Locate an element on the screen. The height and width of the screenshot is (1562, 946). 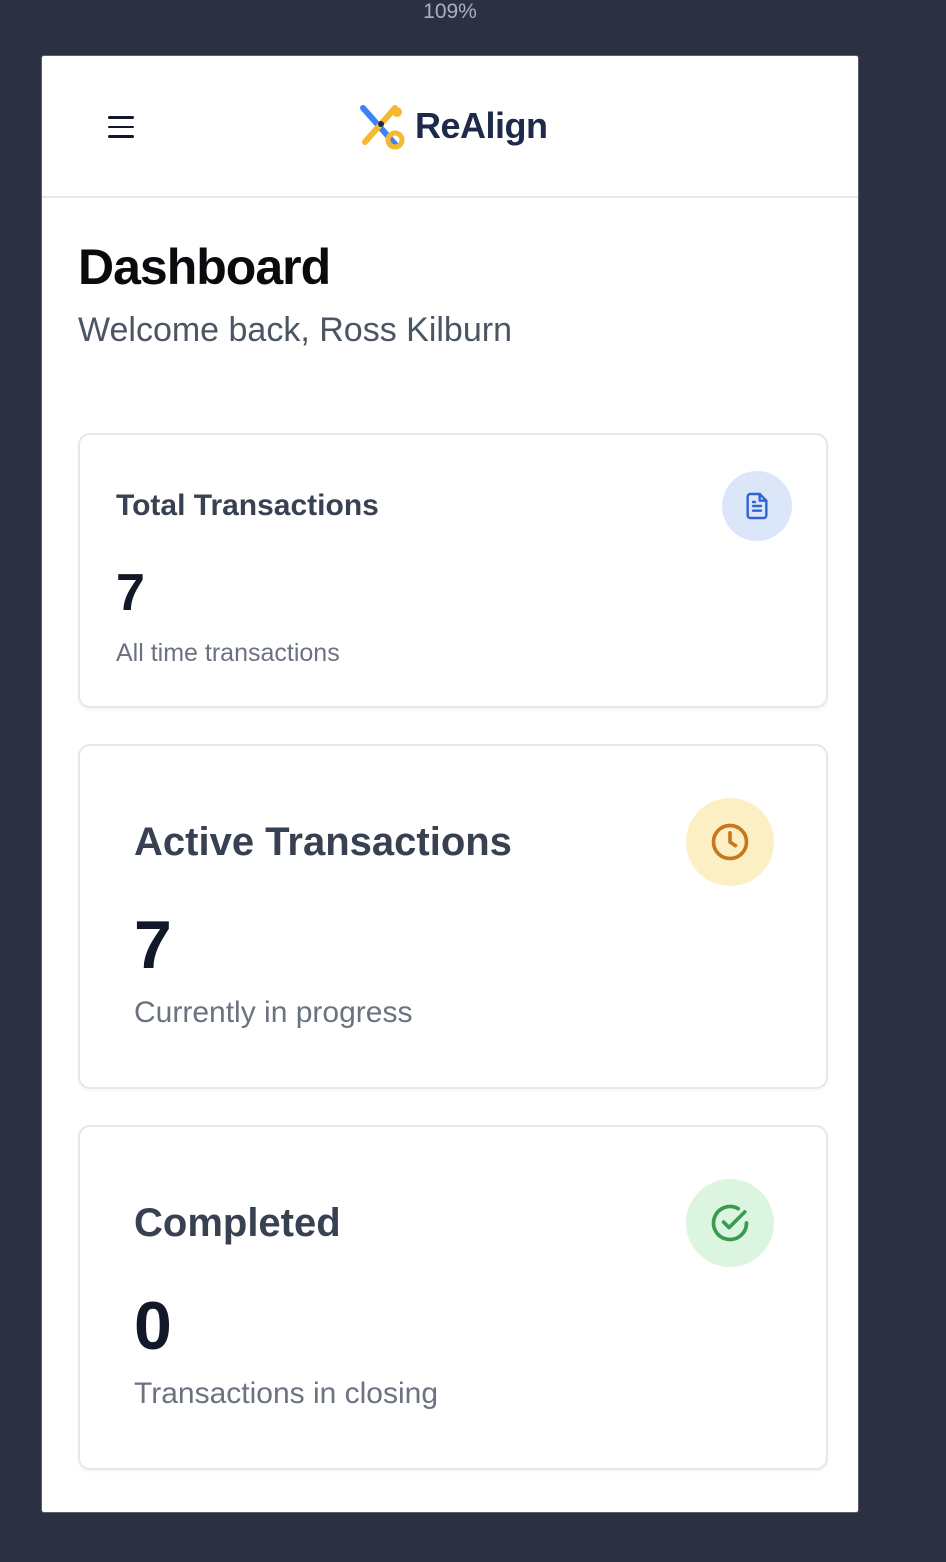
brand-name: ReAlign is located at coordinates (481, 125).